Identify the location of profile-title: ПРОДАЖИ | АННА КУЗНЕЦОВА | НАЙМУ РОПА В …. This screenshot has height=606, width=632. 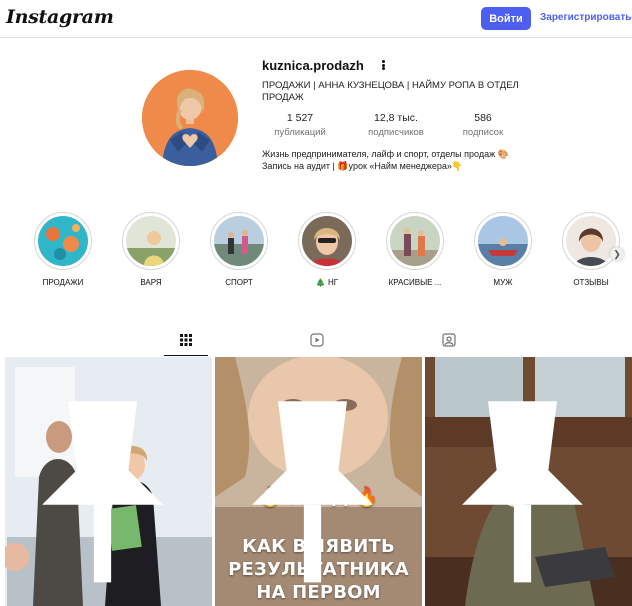
(390, 91).